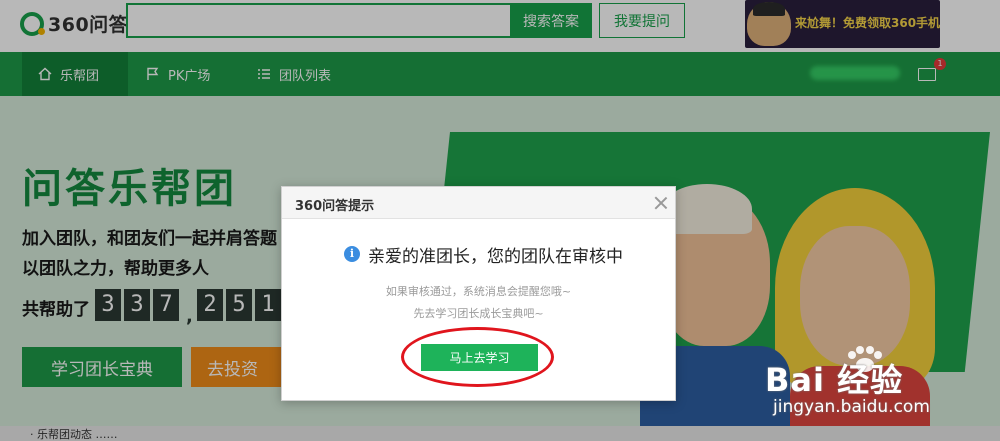 The image size is (1000, 441). I want to click on dialog-title: 360问答提示, so click(335, 206).